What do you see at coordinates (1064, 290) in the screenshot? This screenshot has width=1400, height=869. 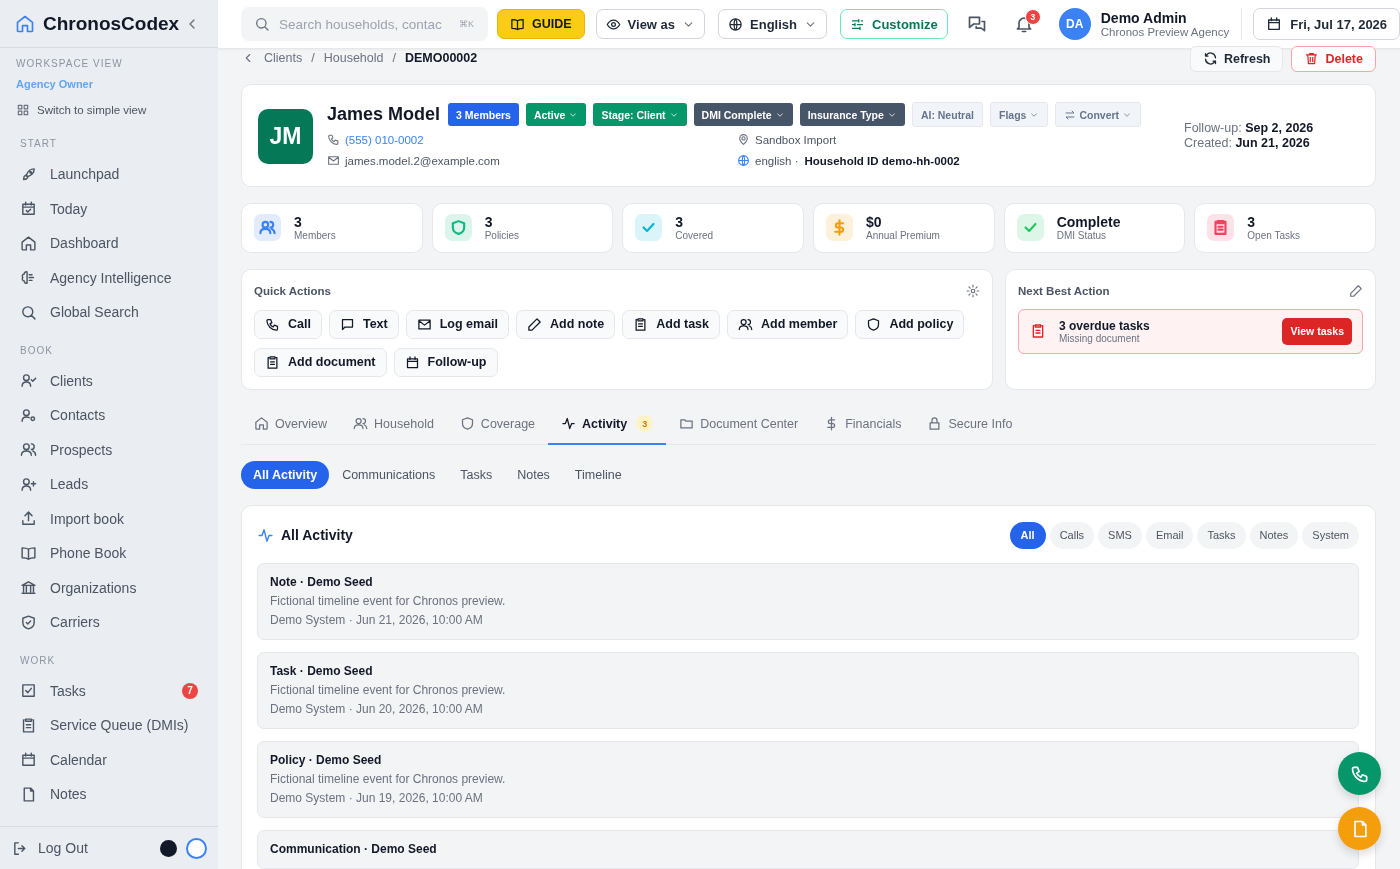 I see `card-title: Next Best Action` at bounding box center [1064, 290].